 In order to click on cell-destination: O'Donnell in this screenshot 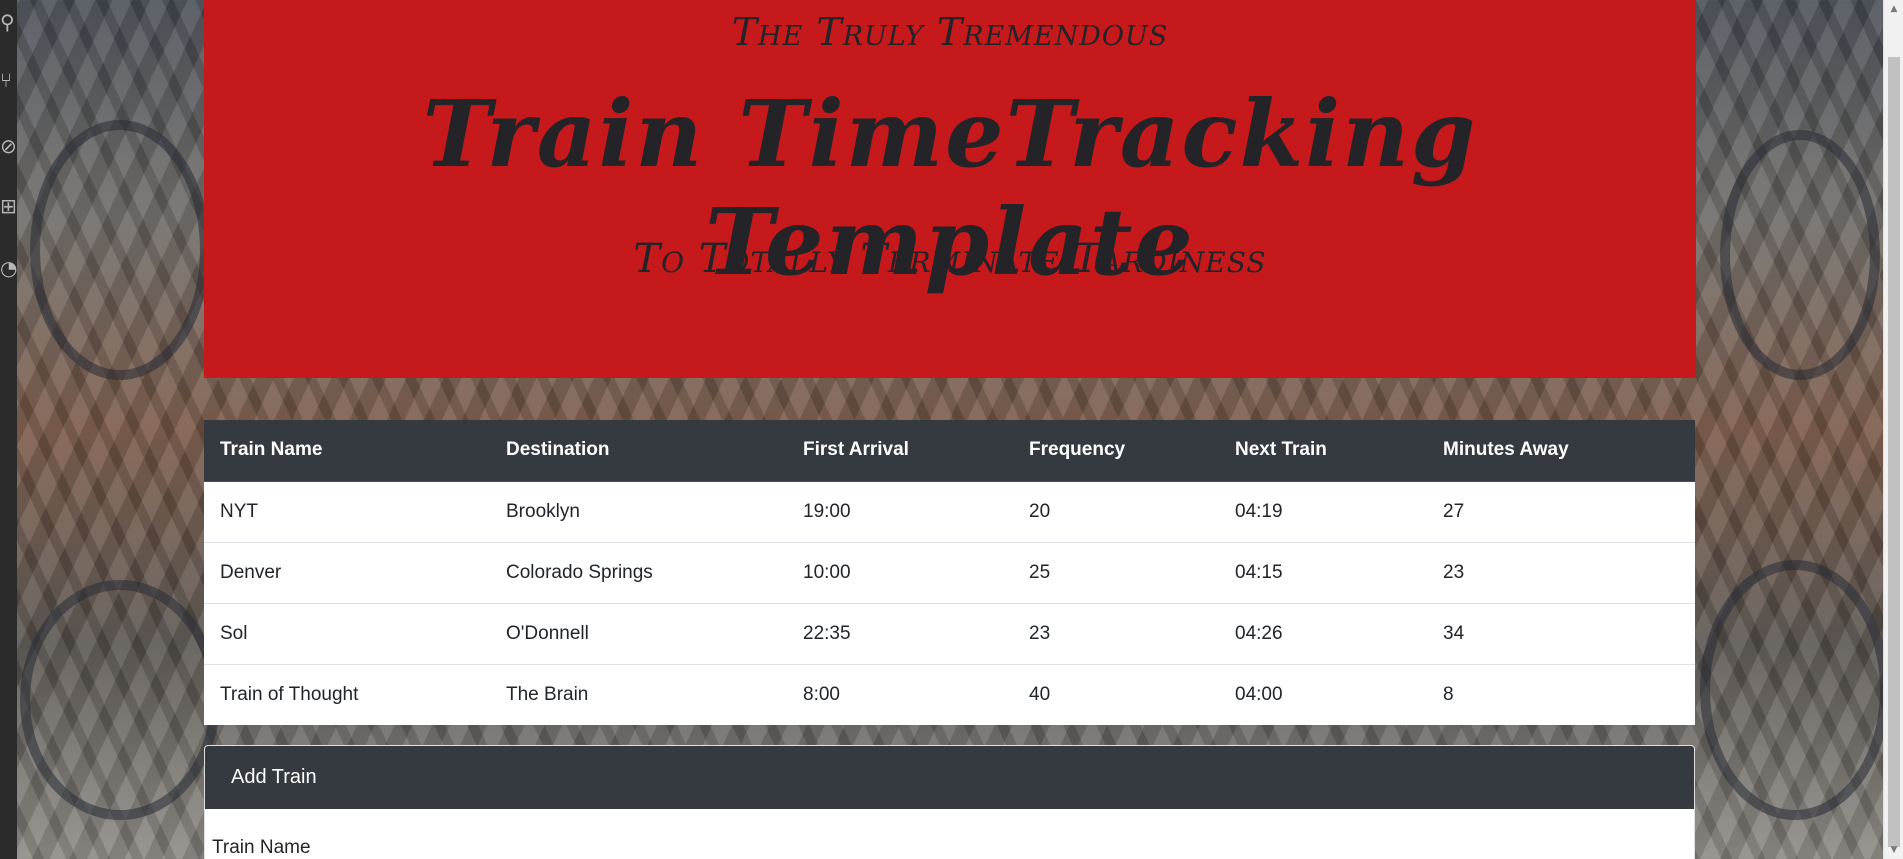, I will do `click(638, 633)`.